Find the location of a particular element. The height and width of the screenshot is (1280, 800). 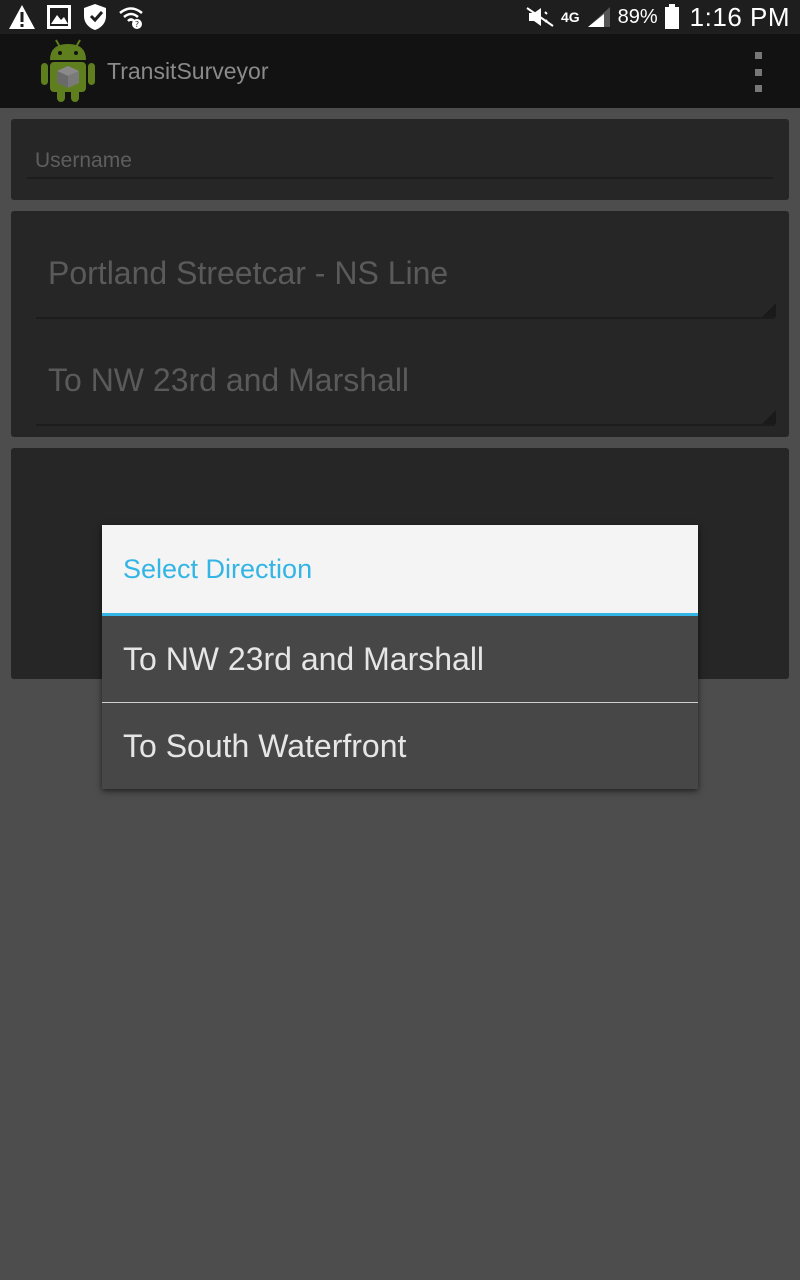

action-bar: TransitSurveyor is located at coordinates (400, 71).